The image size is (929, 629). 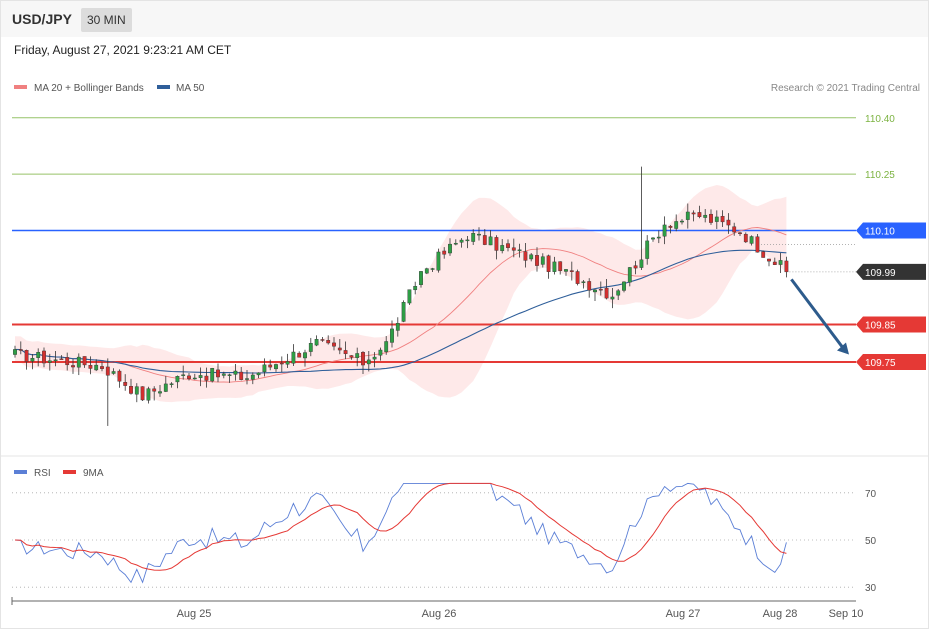 I want to click on level-label-110.10: 110.10, so click(x=880, y=232).